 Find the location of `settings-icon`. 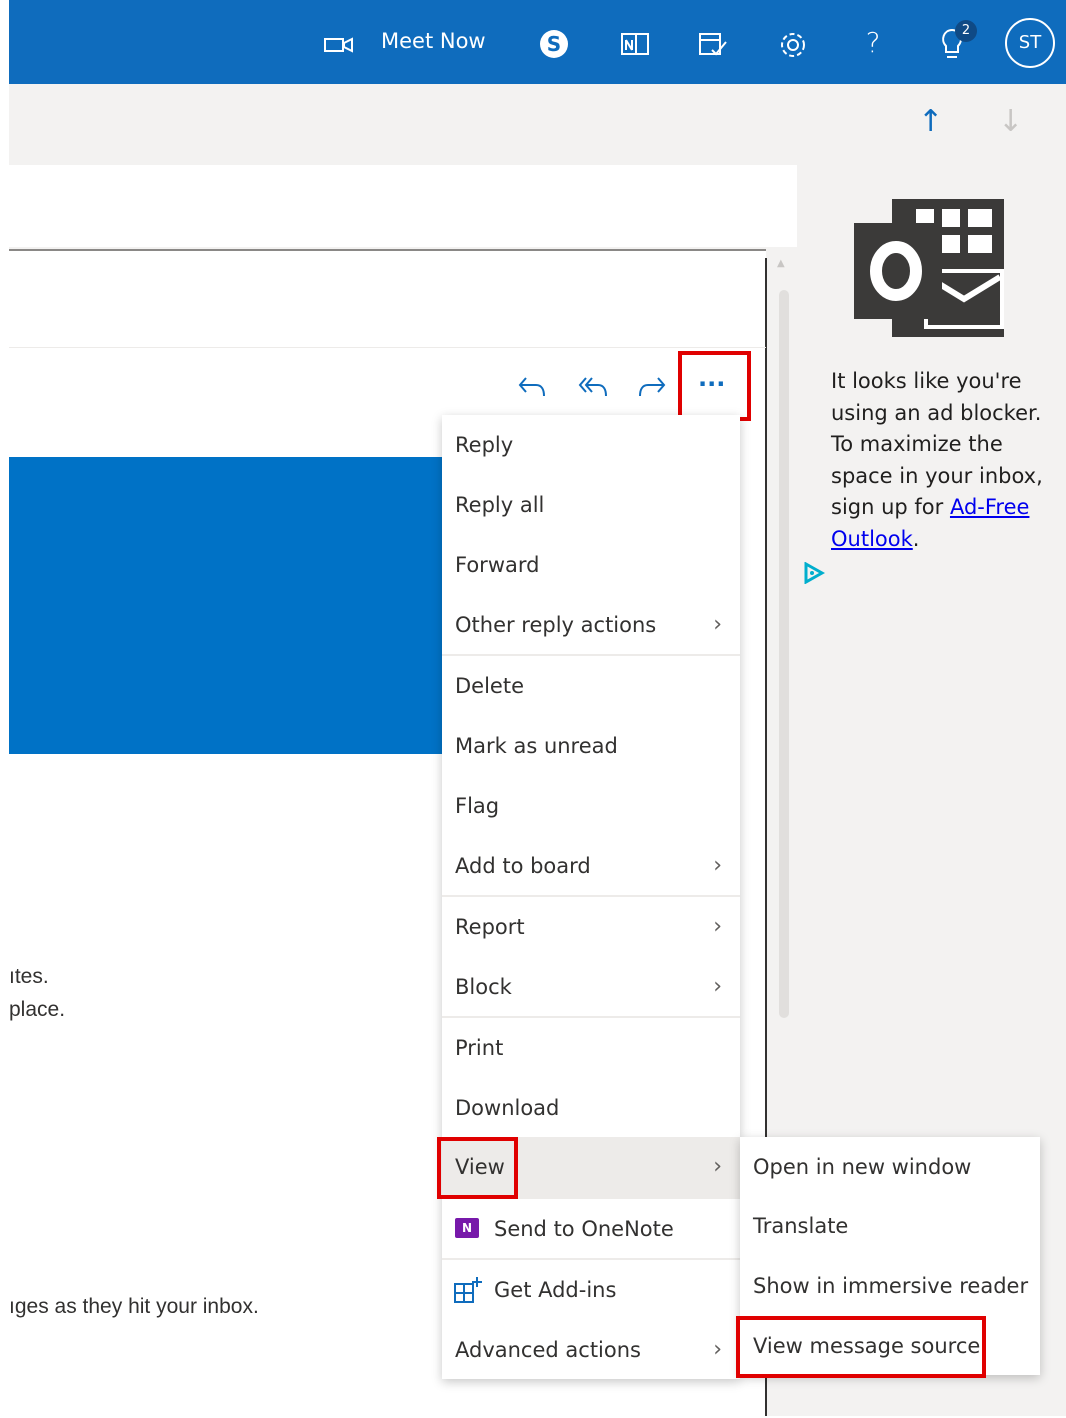

settings-icon is located at coordinates (793, 45).